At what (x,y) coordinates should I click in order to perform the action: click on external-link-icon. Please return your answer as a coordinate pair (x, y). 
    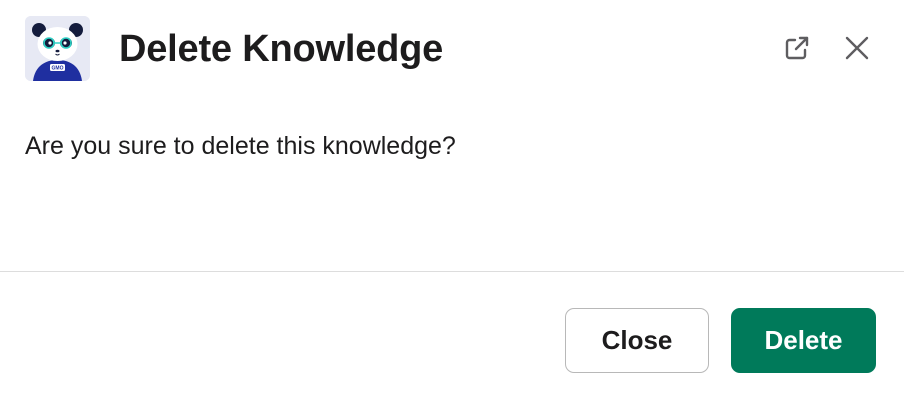
    Looking at the image, I should click on (797, 48).